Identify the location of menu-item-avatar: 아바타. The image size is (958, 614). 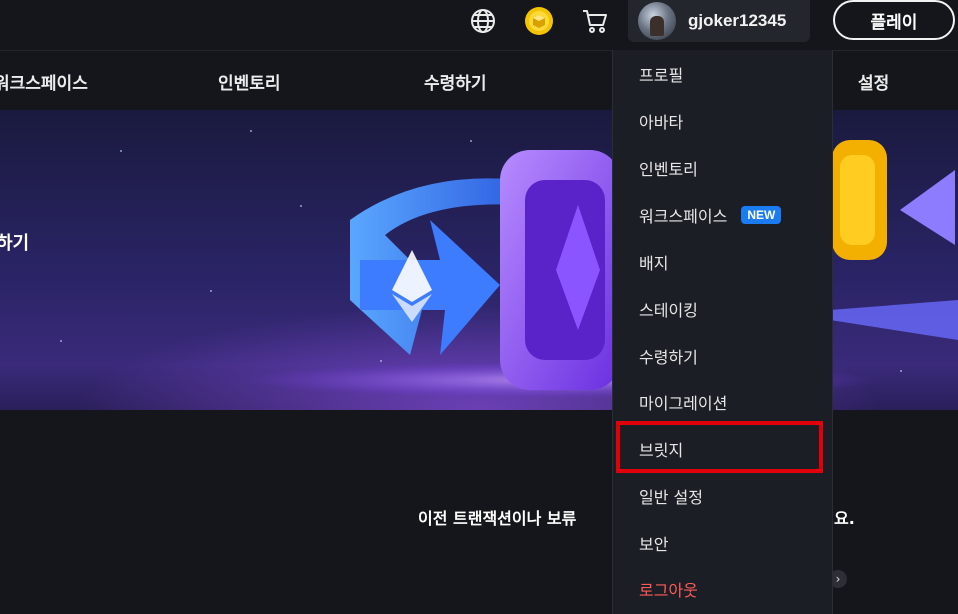
(661, 121).